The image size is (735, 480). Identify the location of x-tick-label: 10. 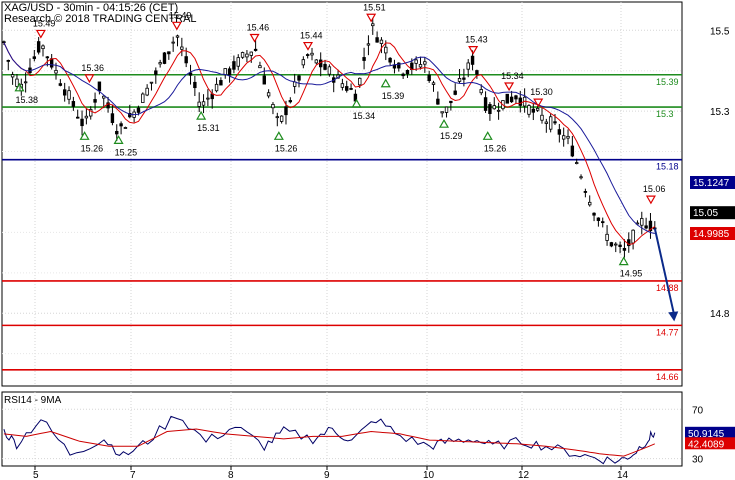
(429, 475).